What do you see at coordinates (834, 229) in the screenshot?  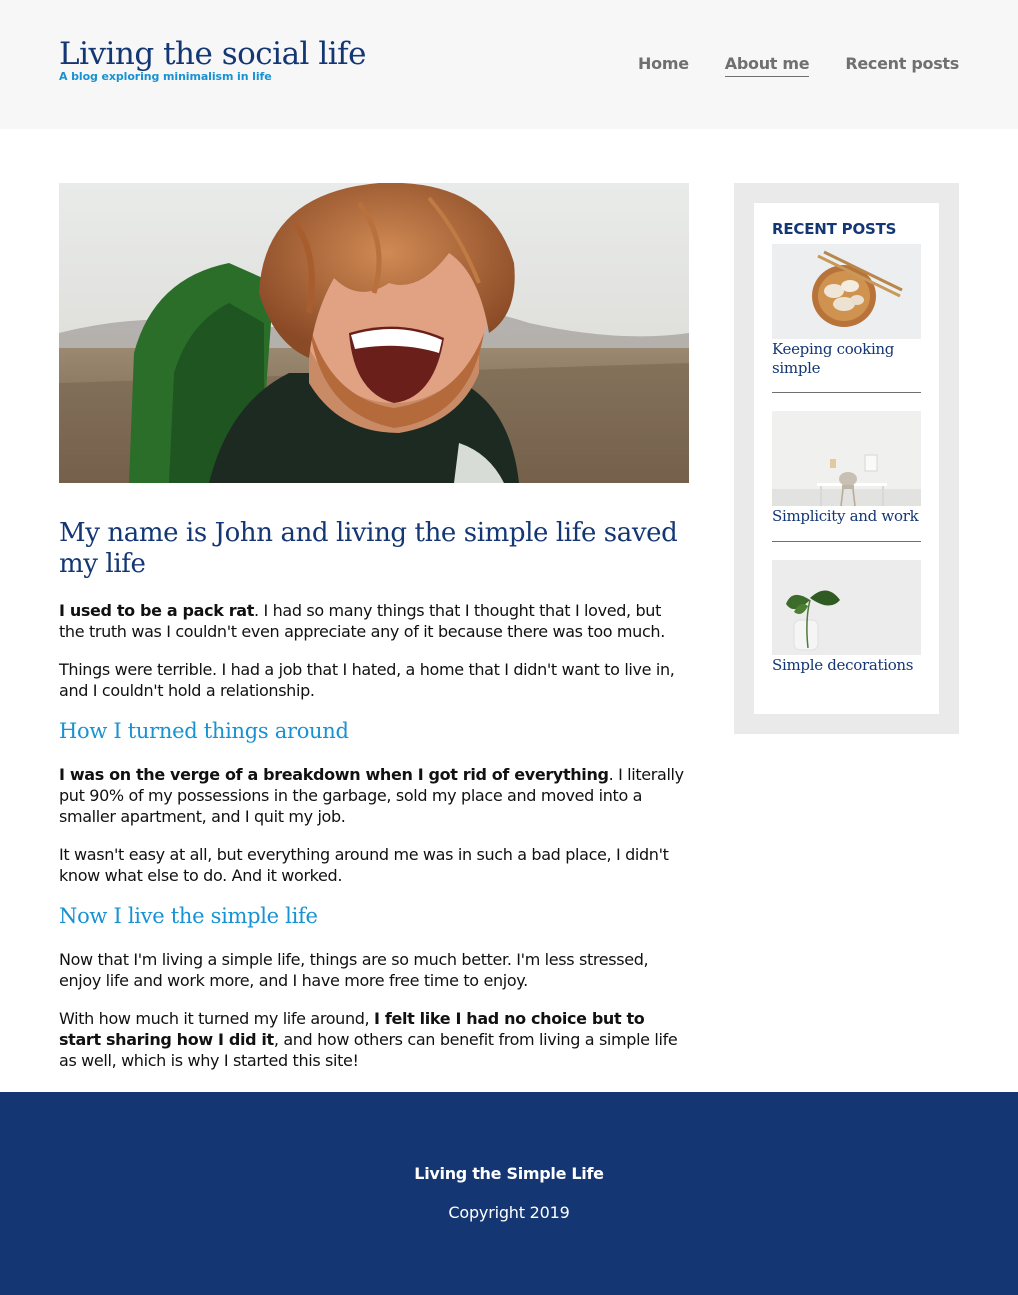 I see `widget-title: Recent posts` at bounding box center [834, 229].